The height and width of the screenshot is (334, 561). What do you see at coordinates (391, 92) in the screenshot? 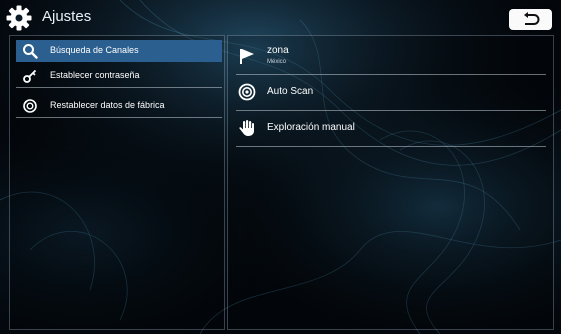
I see `option-auto-scan: Auto Scan` at bounding box center [391, 92].